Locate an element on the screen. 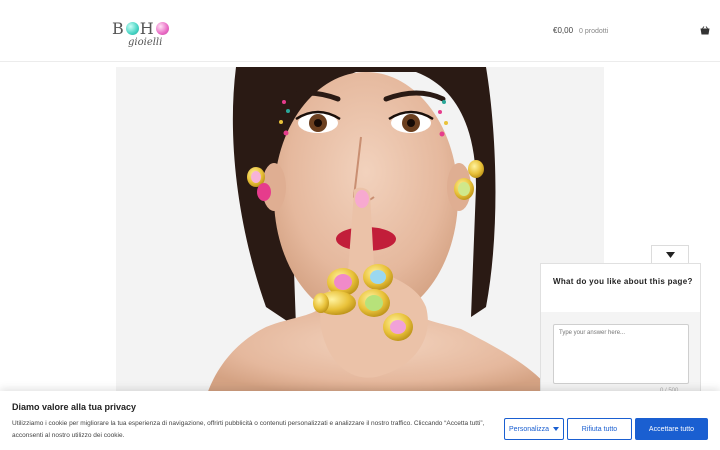 The width and height of the screenshot is (720, 450). customize-label: Personalizza is located at coordinates (529, 429).